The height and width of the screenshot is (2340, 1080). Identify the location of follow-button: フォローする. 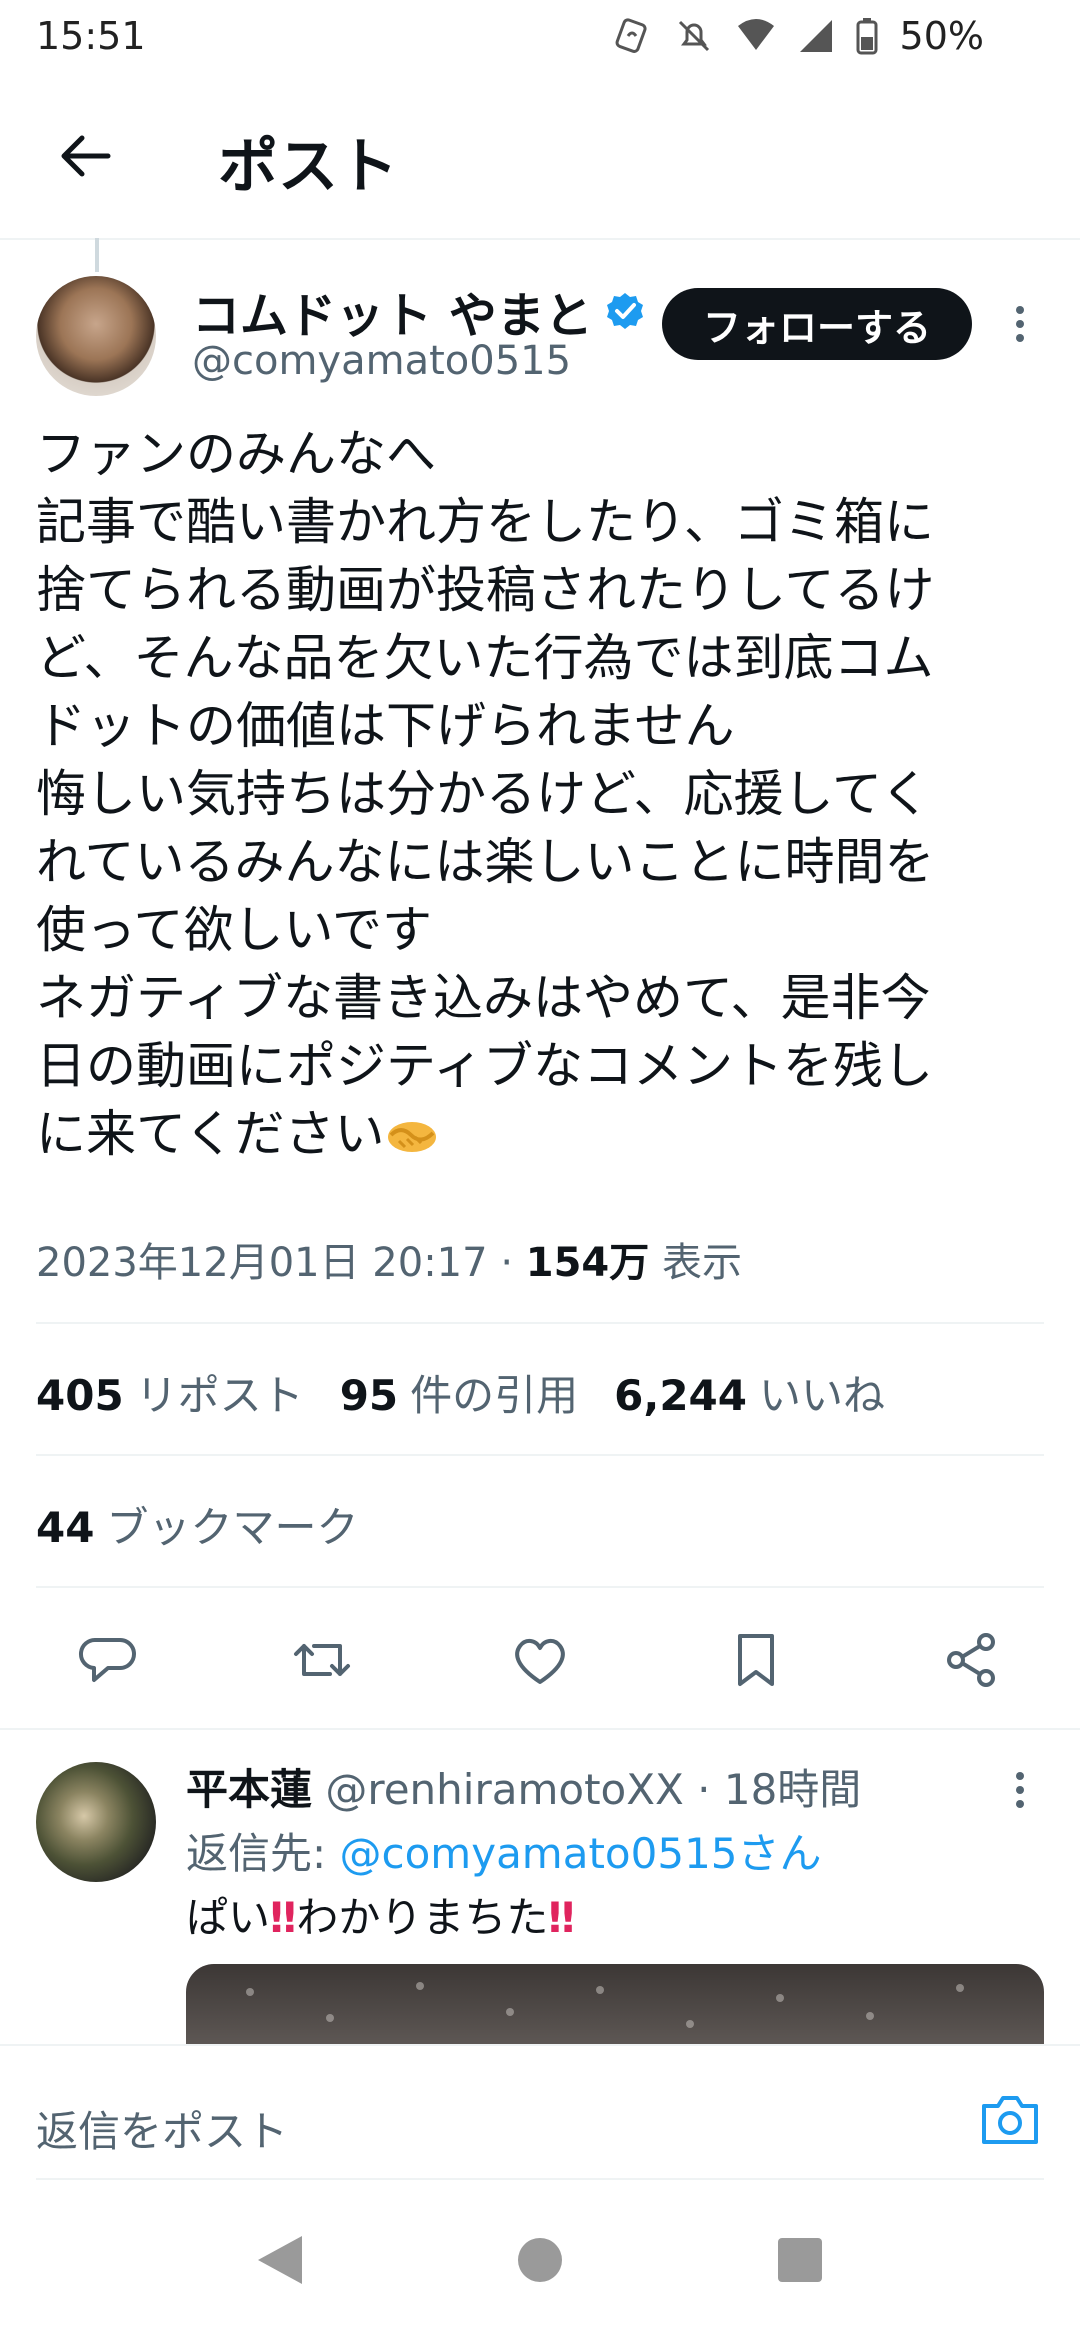
(817, 324).